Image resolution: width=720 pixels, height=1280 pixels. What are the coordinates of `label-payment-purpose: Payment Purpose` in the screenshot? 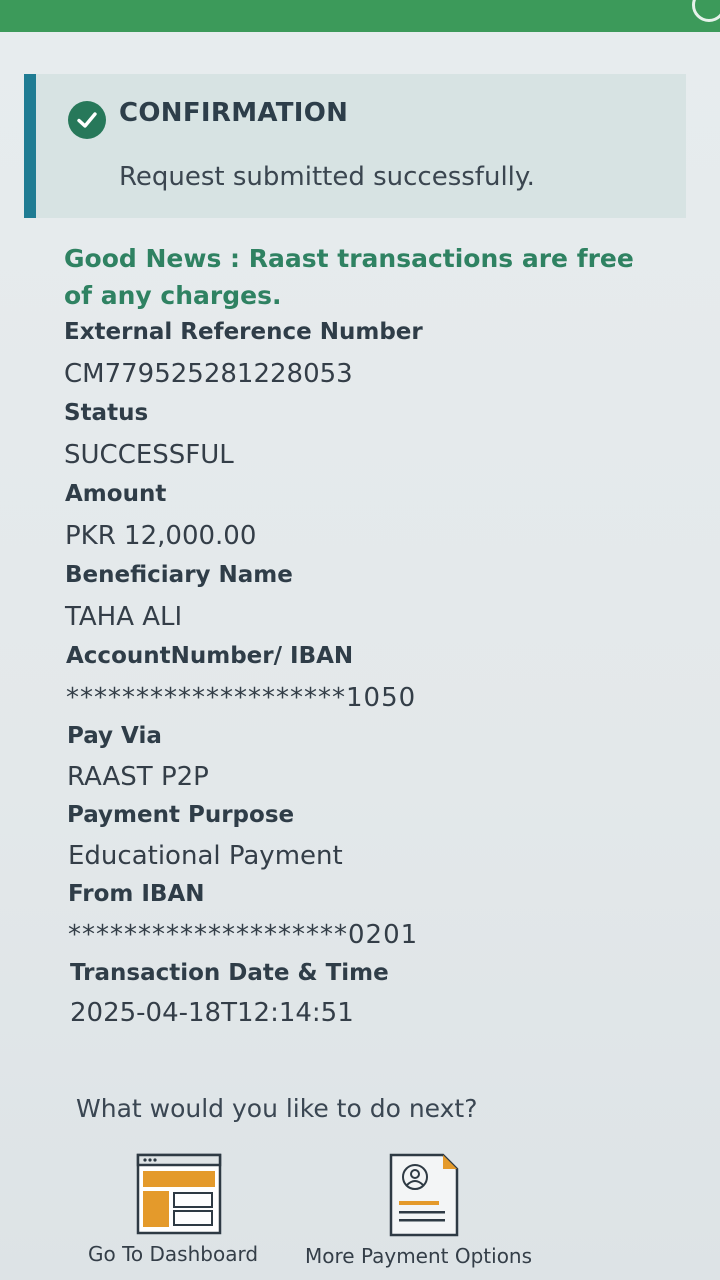 It's located at (181, 815).